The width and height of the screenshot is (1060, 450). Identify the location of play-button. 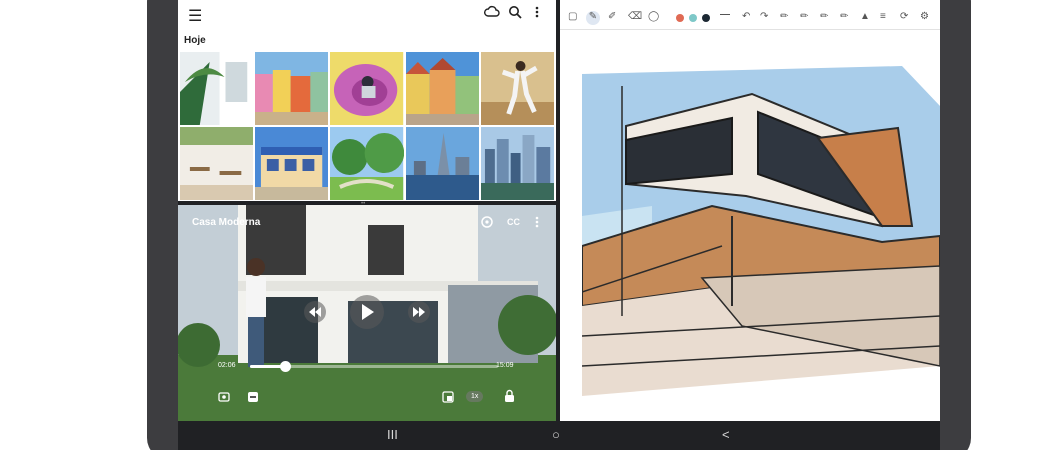
(367, 312).